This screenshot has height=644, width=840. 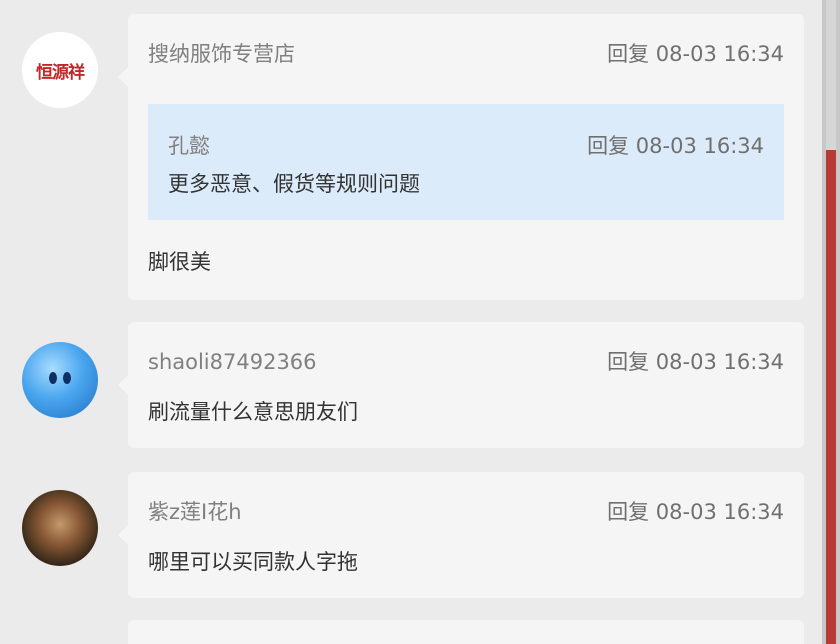 I want to click on quoted-username: 孔懿, so click(x=189, y=146).